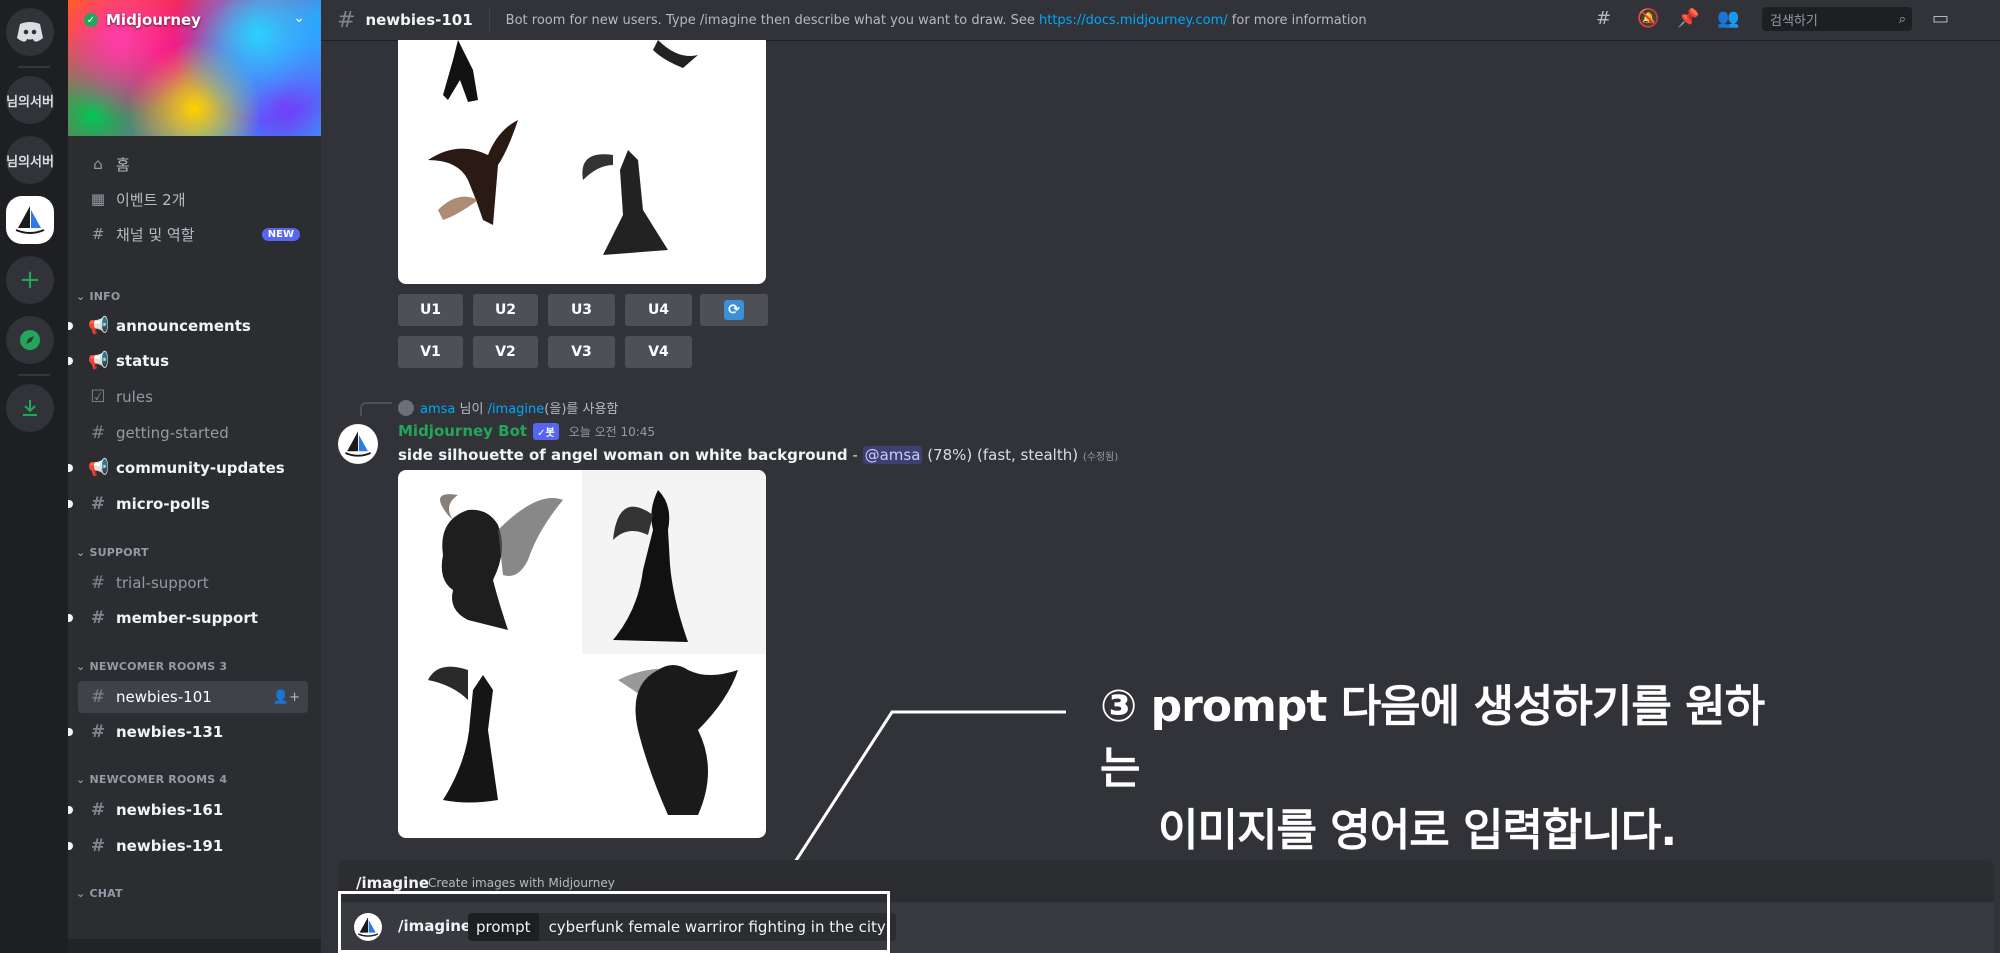 This screenshot has width=2000, height=953. What do you see at coordinates (1133, 20) in the screenshot?
I see `topic-link: https://docs.midjourney.com/` at bounding box center [1133, 20].